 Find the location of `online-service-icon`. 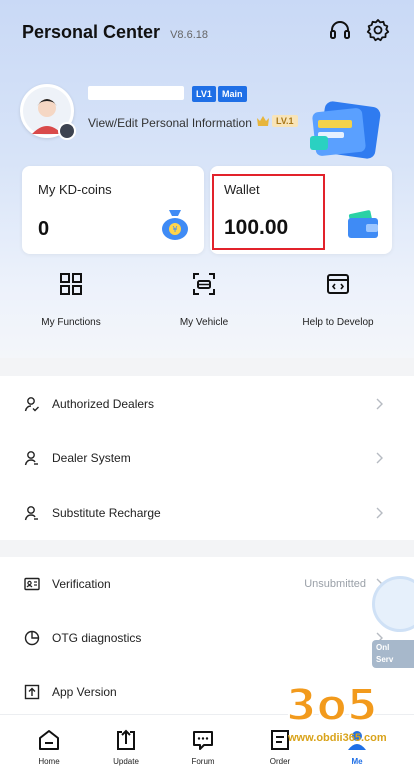

online-service-icon is located at coordinates (393, 604).